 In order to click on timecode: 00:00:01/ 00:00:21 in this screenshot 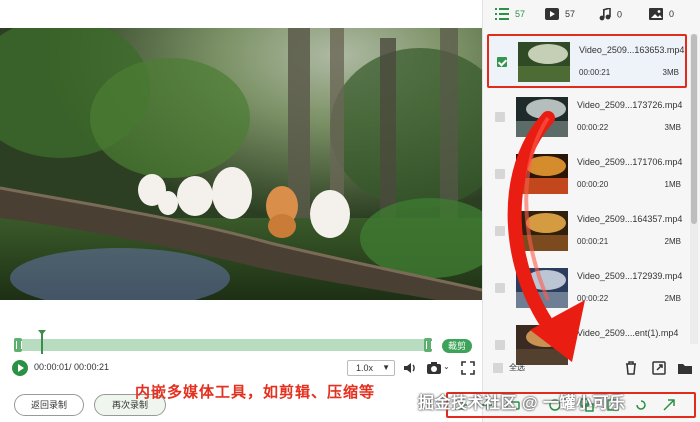, I will do `click(72, 367)`.